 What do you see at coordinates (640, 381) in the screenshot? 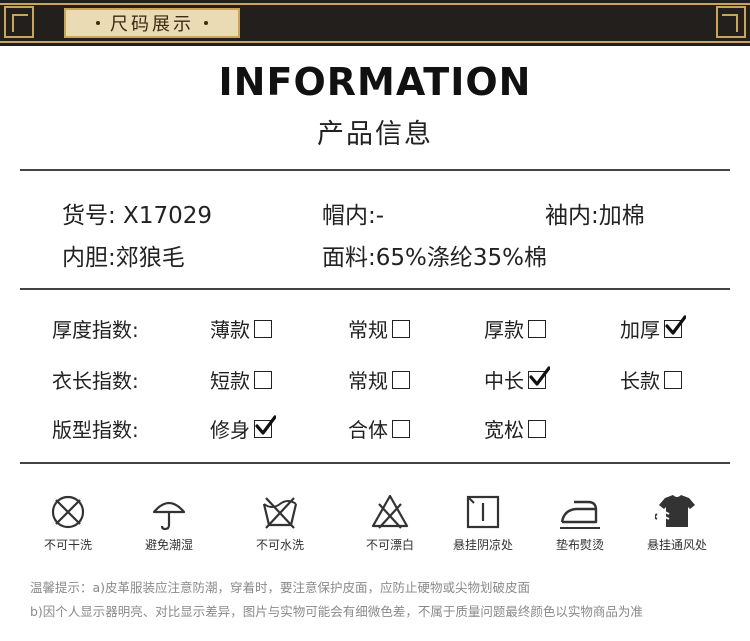
I see `scale-option-label: 长款` at bounding box center [640, 381].